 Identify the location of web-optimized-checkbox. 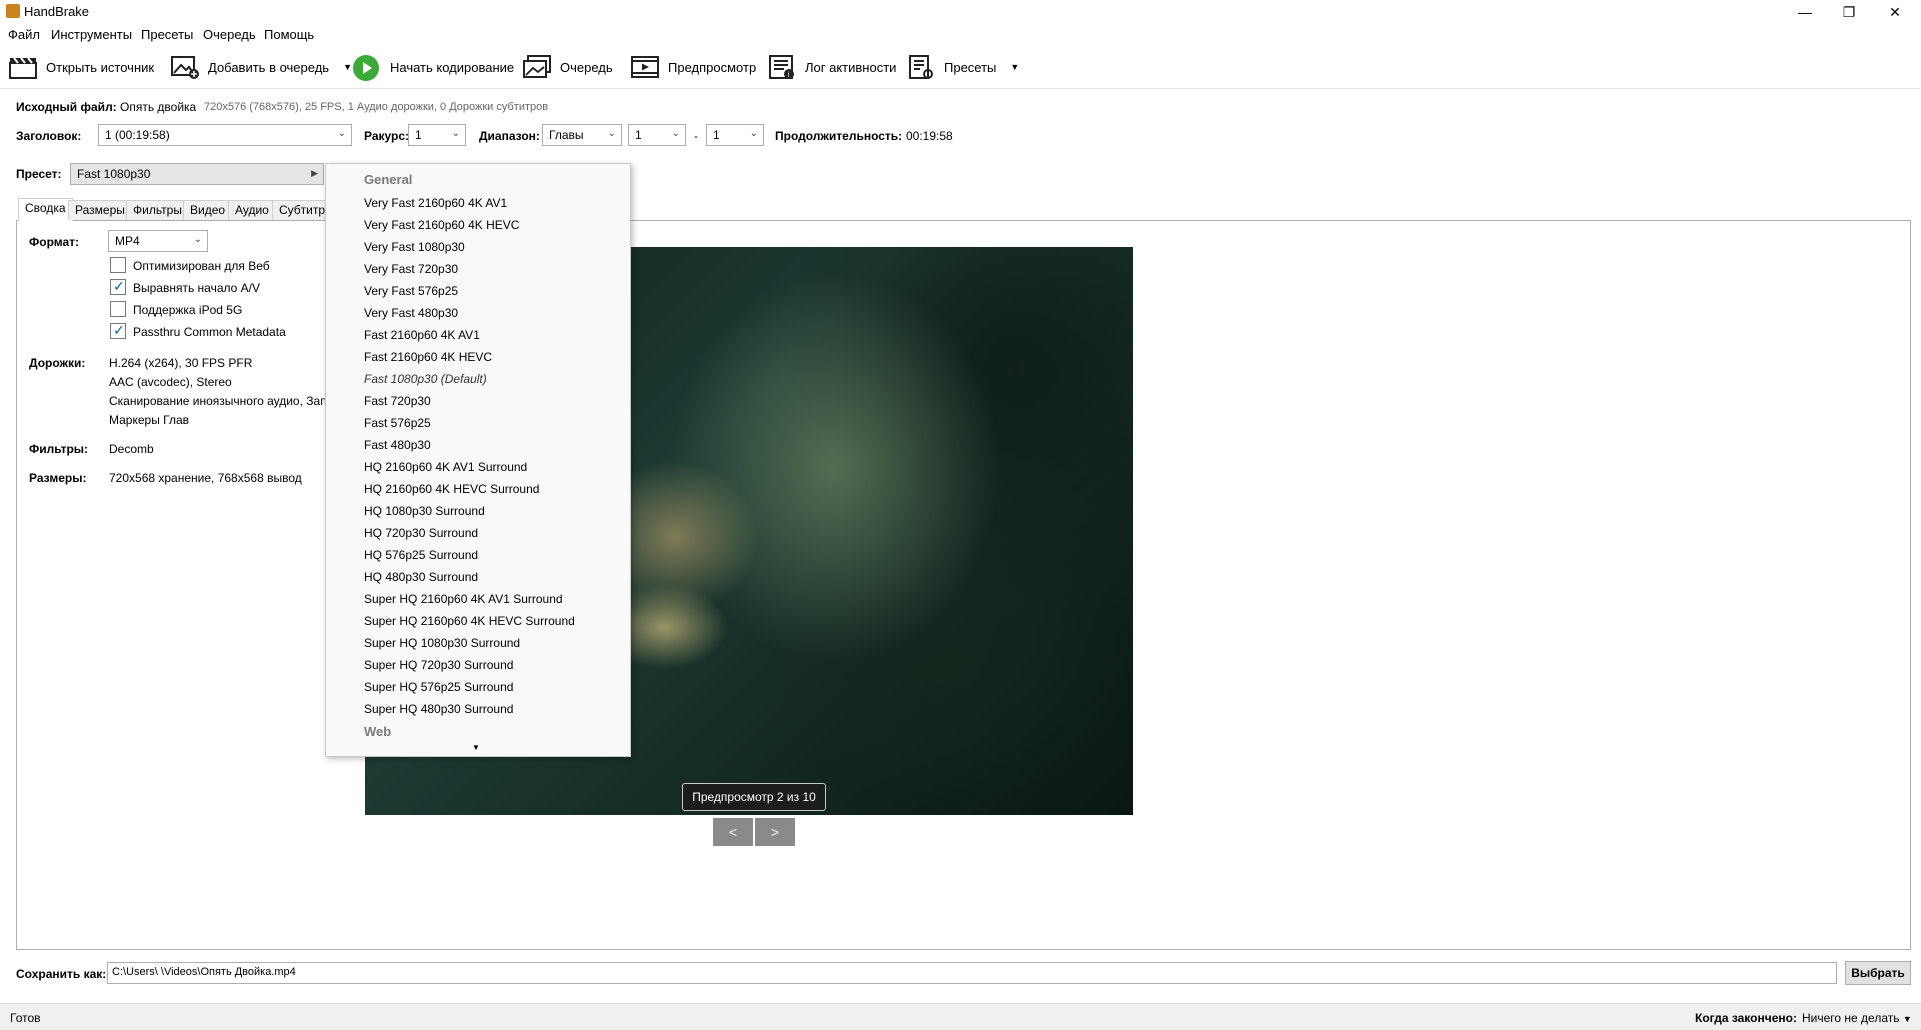
(118, 265).